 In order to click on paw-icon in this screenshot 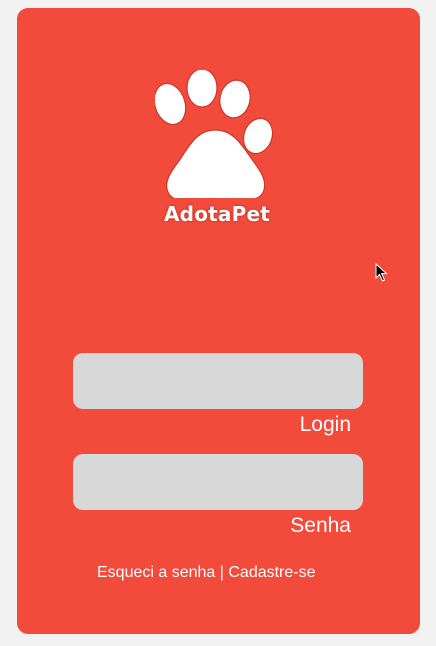, I will do `click(214, 134)`.